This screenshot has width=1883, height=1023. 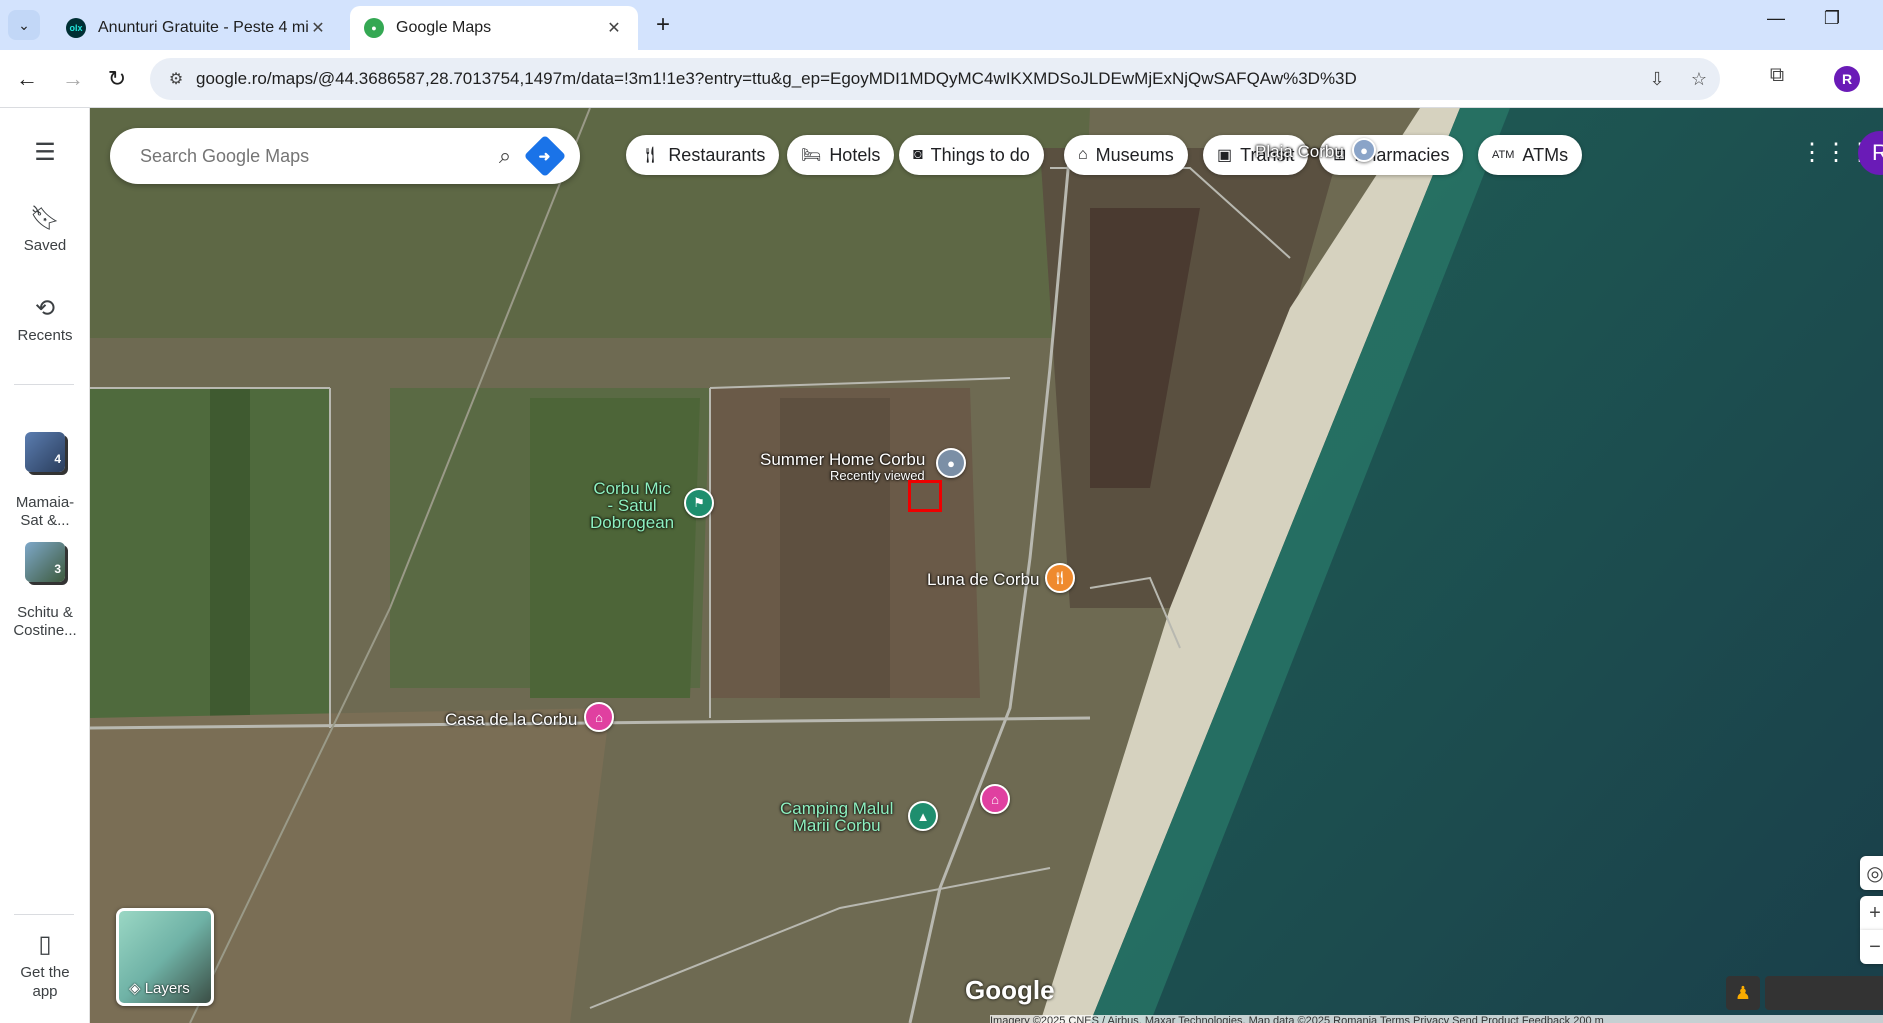 I want to click on menu-button: ☰, so click(x=45, y=154).